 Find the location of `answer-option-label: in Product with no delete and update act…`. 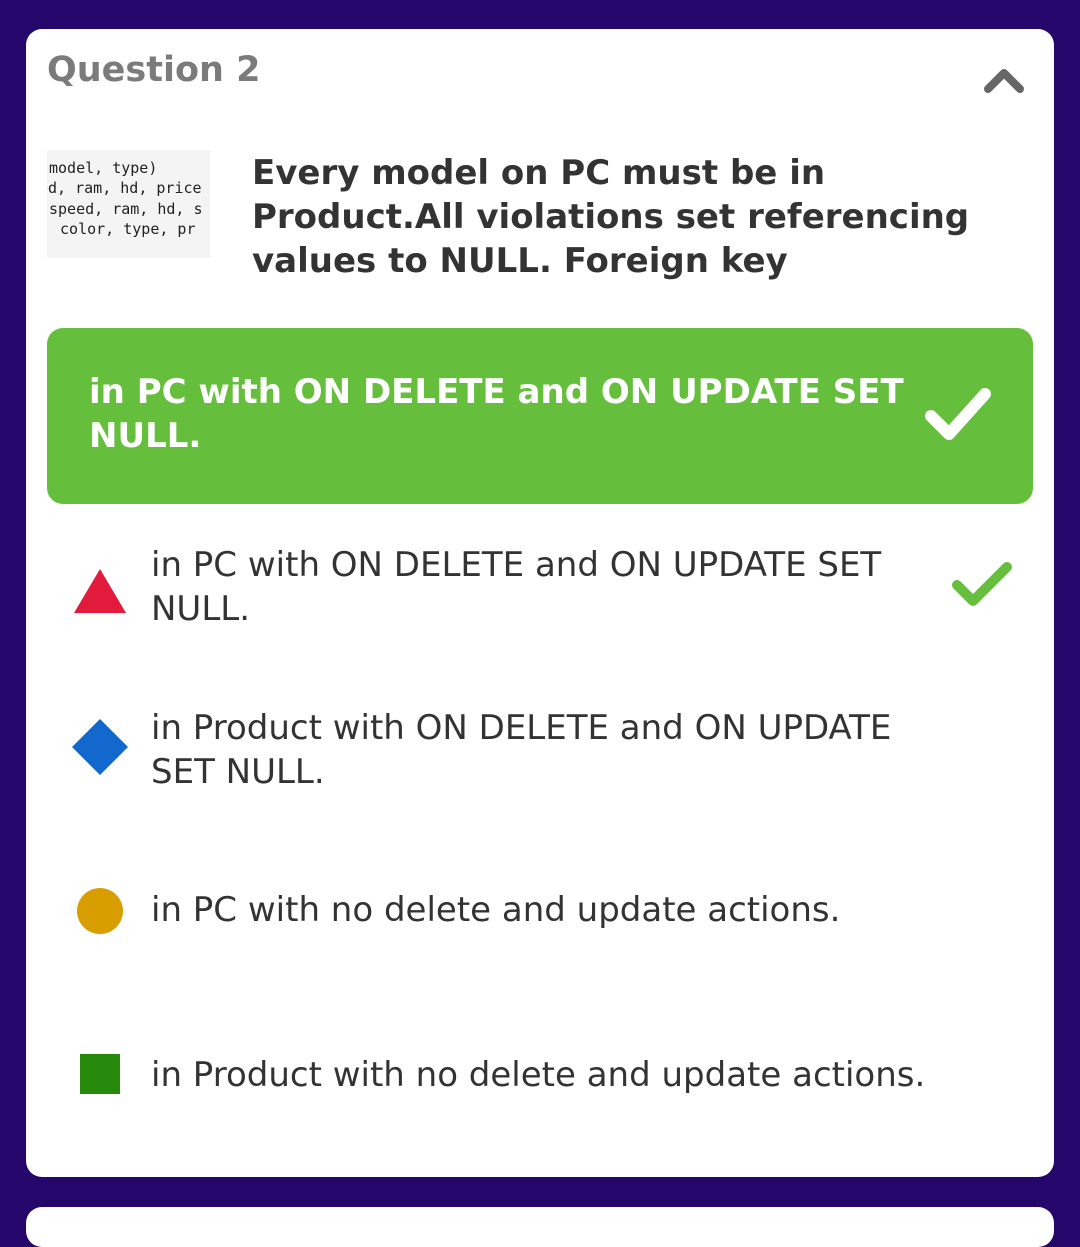

answer-option-label: in Product with no delete and update act… is located at coordinates (538, 1075).